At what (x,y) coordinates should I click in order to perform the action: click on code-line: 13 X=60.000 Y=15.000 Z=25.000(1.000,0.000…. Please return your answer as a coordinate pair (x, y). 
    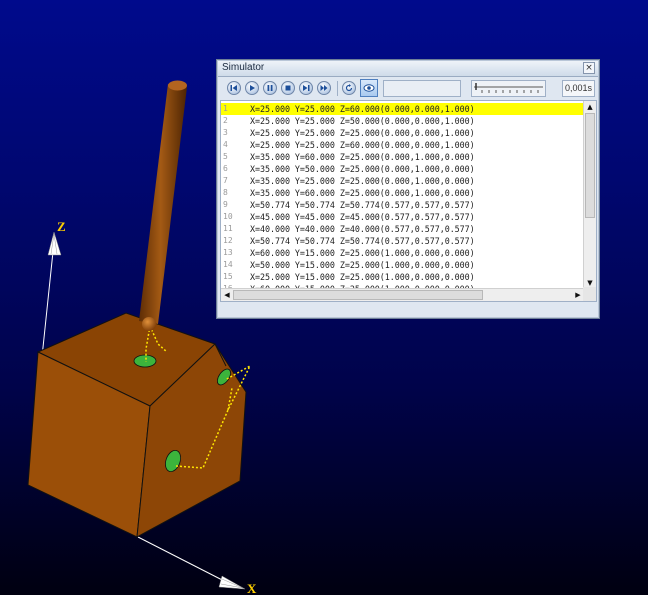
    Looking at the image, I should click on (402, 253).